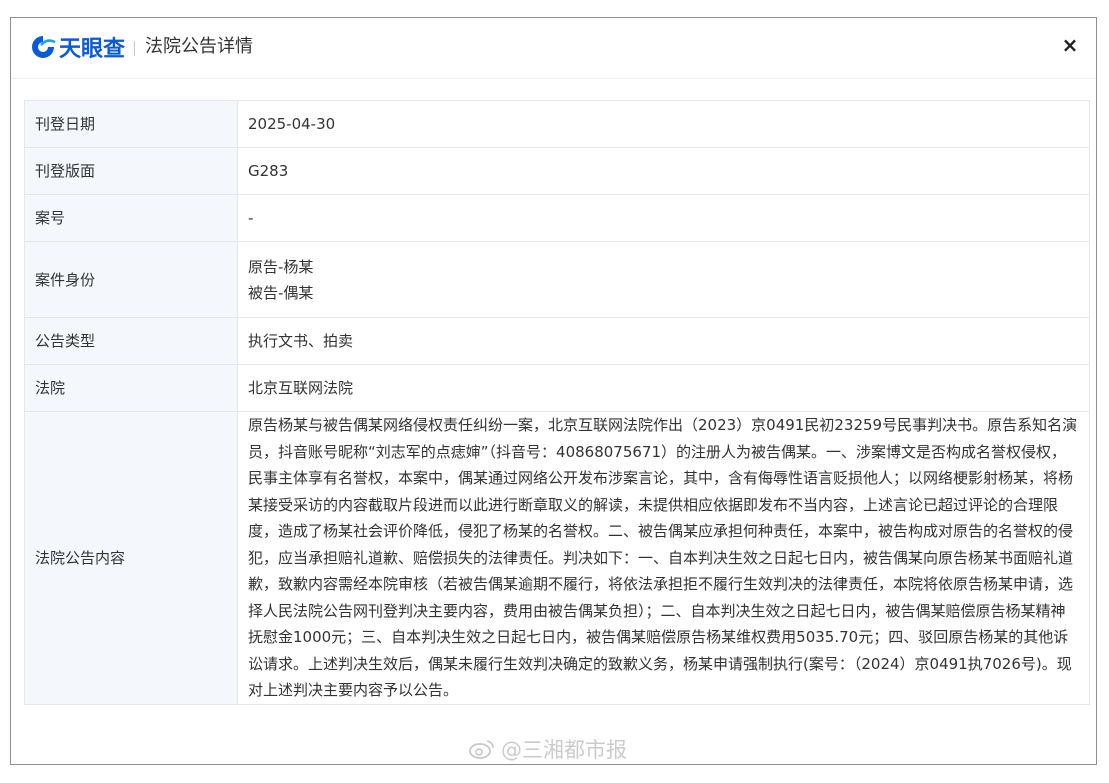 The width and height of the screenshot is (1109, 783). I want to click on parties-value: 原告-杨某 被告-偶某, so click(663, 279).